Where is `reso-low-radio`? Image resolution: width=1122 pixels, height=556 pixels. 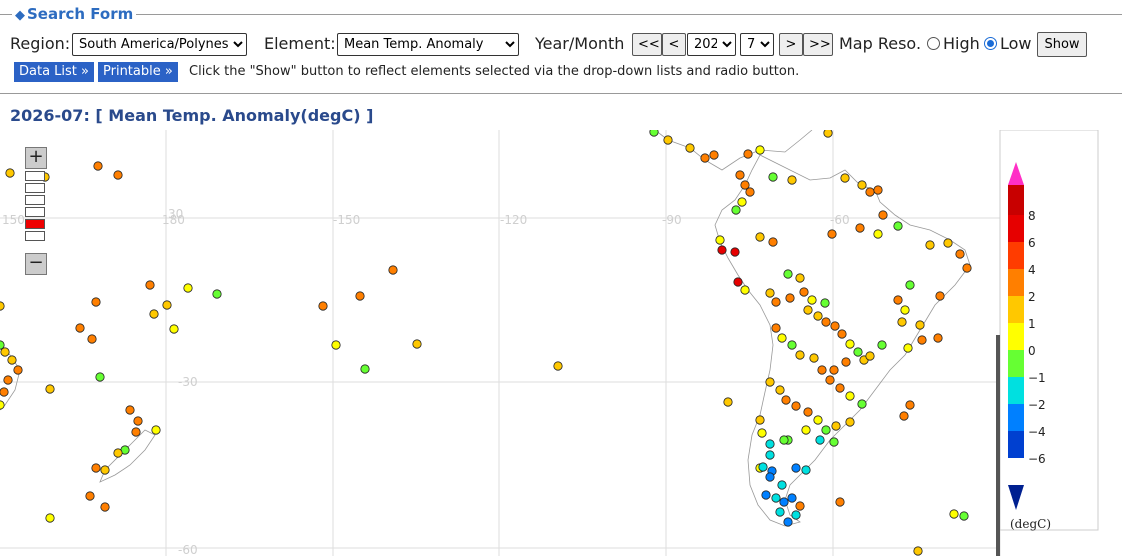
reso-low-radio is located at coordinates (990, 43).